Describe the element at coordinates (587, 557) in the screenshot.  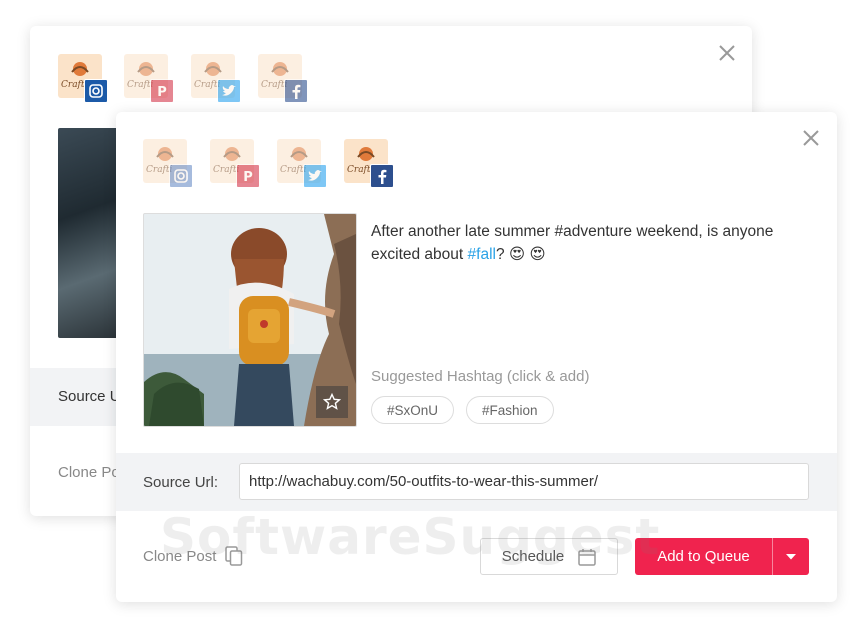
I see `calendar-icon` at that location.